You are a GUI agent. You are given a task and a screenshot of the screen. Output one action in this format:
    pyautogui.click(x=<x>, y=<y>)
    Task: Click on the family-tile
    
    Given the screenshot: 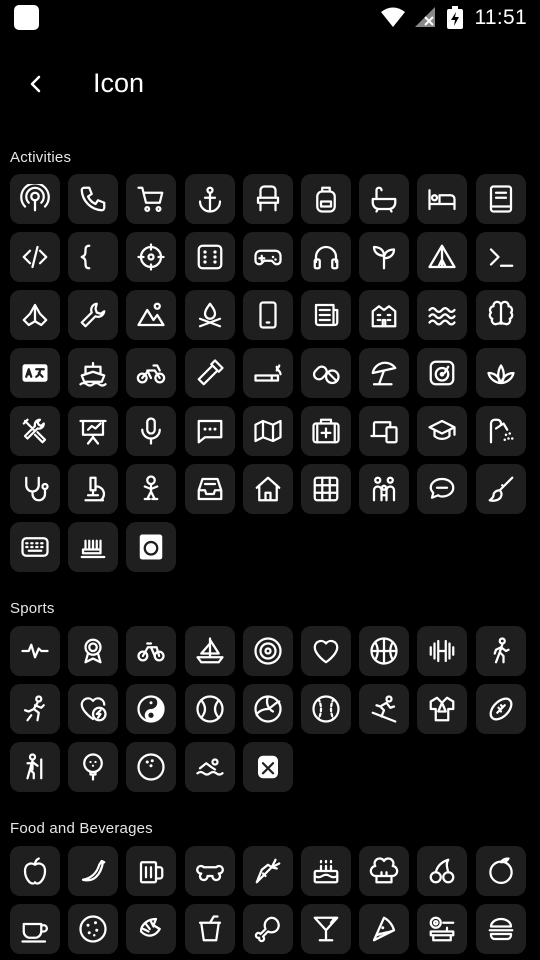 What is the action you would take?
    pyautogui.click(x=384, y=489)
    